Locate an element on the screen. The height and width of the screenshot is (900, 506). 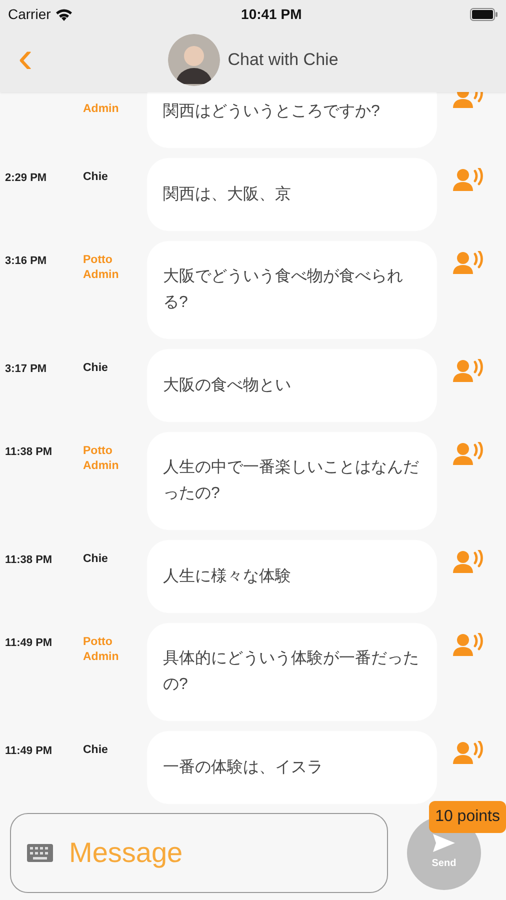
message-bubble: 人生に様々な体験 is located at coordinates (292, 576).